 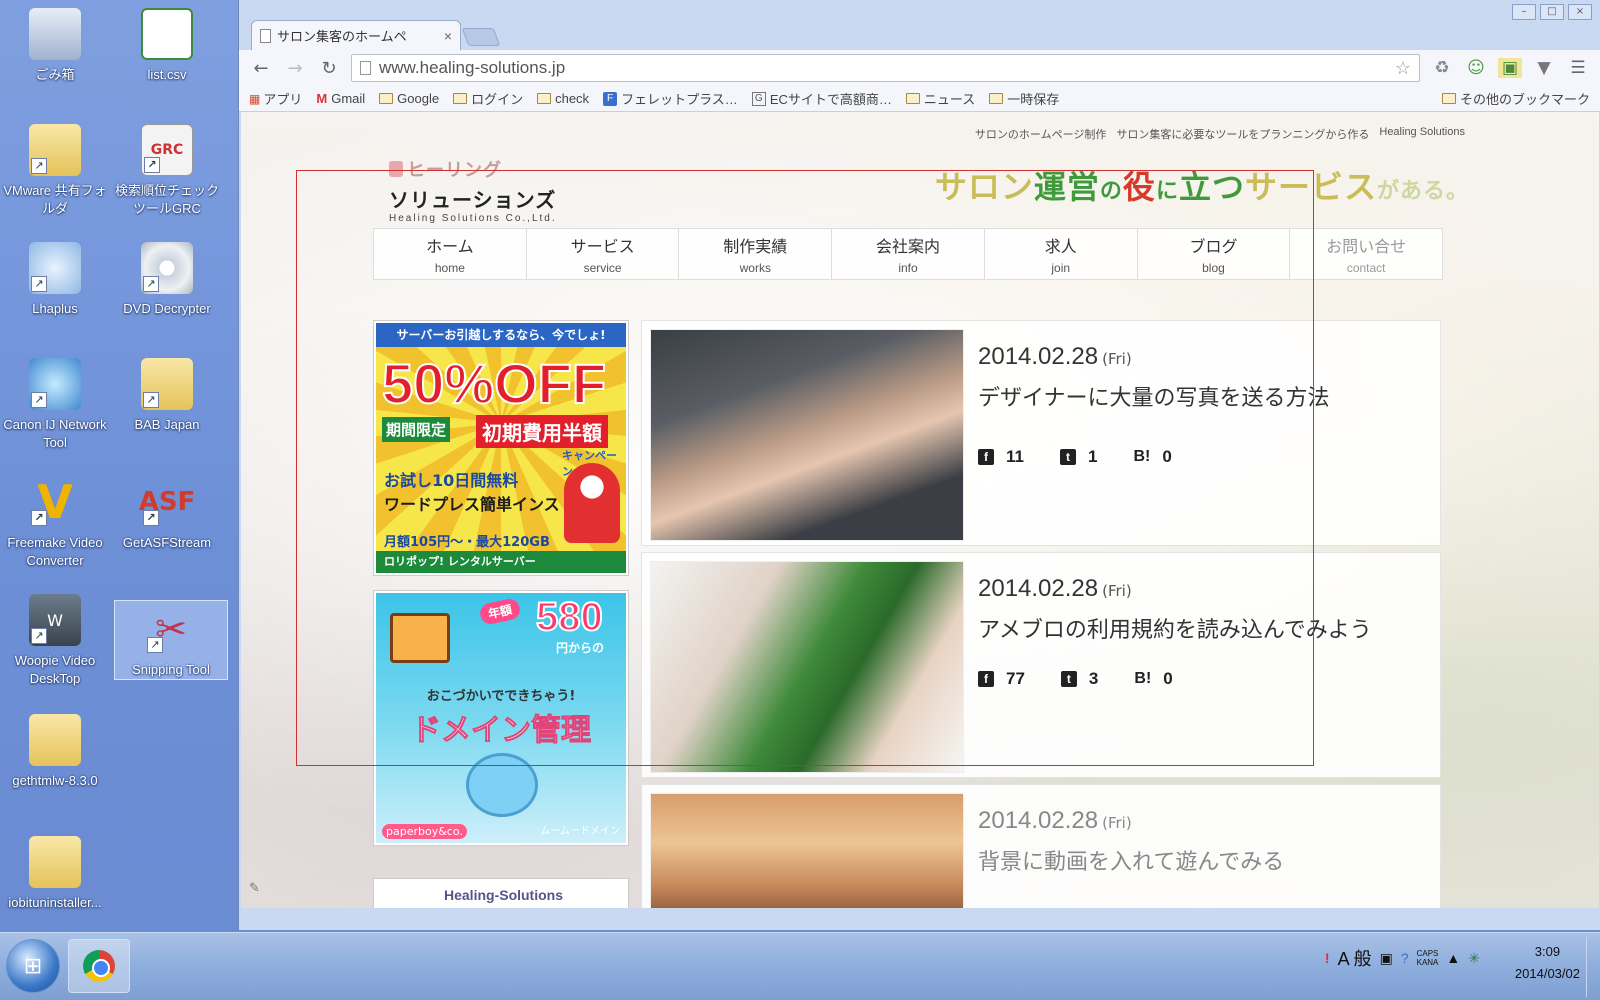 I want to click on bookmark-temp-save: 一時保存, so click(x=1024, y=98).